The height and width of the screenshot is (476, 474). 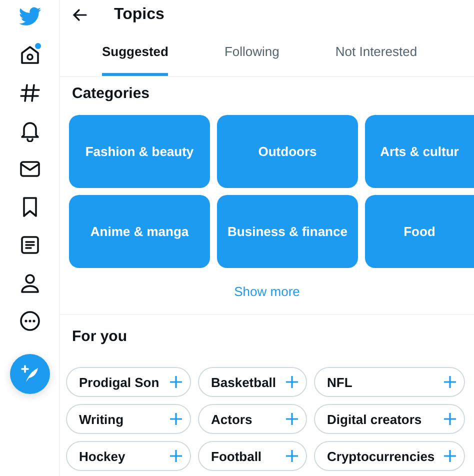 What do you see at coordinates (252, 53) in the screenshot?
I see `tab: Following` at bounding box center [252, 53].